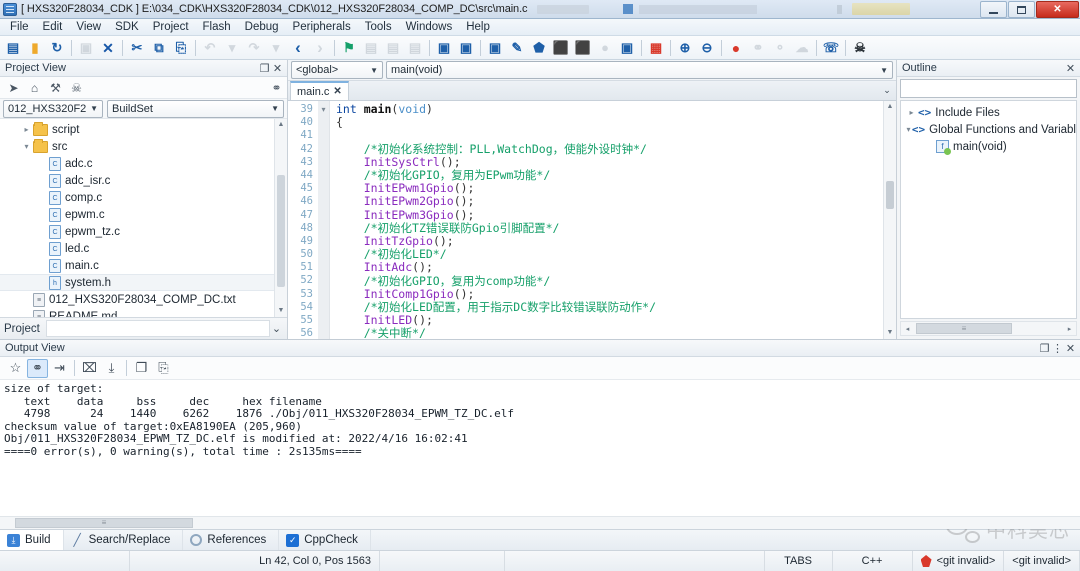  Describe the element at coordinates (143, 231) in the screenshot. I see `tree-item: Cepwm_tz.c` at that location.